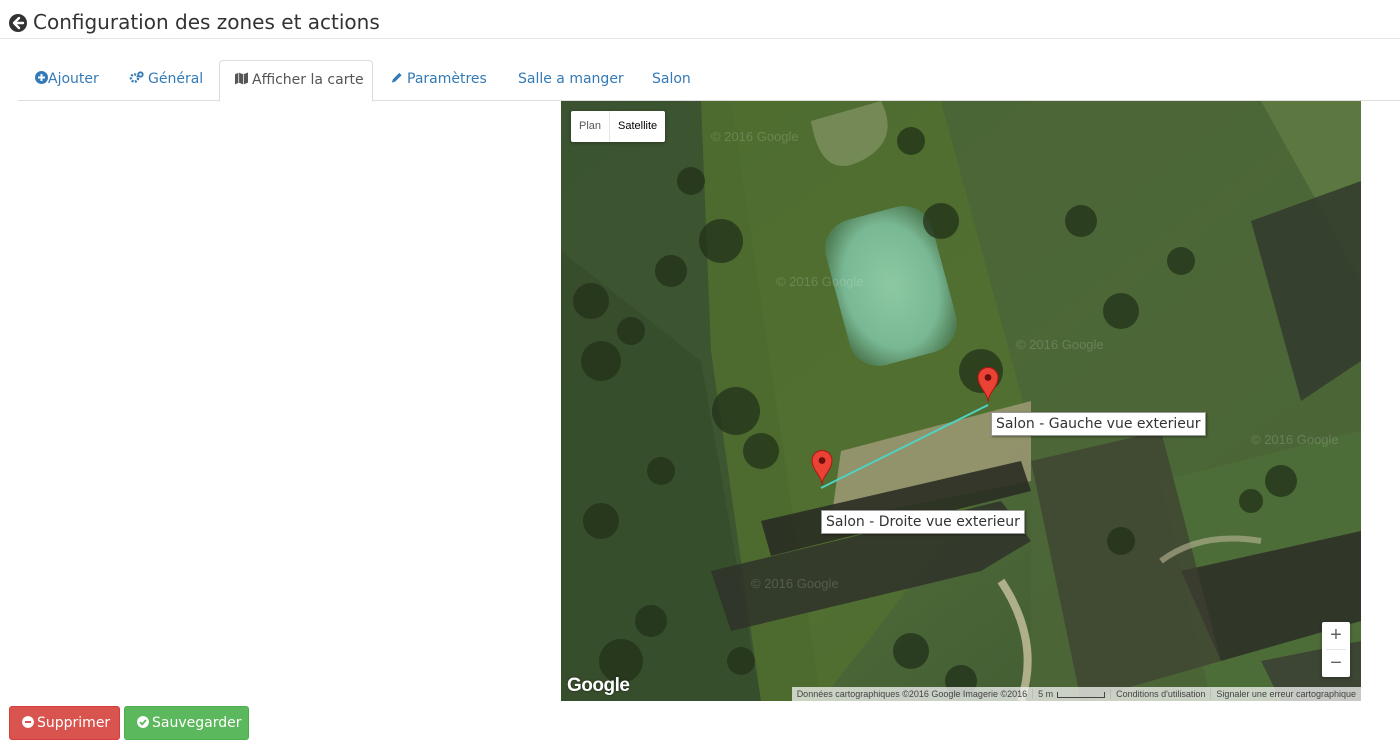 The width and height of the screenshot is (1400, 740). Describe the element at coordinates (206, 22) in the screenshot. I see `page-title: Configuration des zones et actions` at that location.